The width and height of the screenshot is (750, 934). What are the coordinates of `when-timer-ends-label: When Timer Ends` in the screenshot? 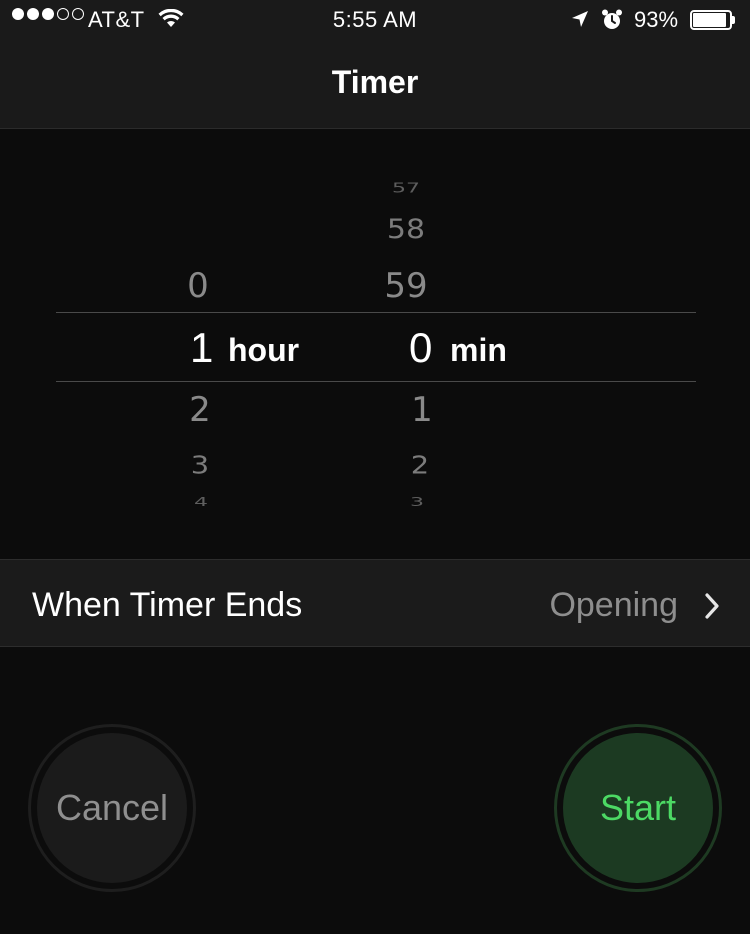 It's located at (167, 605).